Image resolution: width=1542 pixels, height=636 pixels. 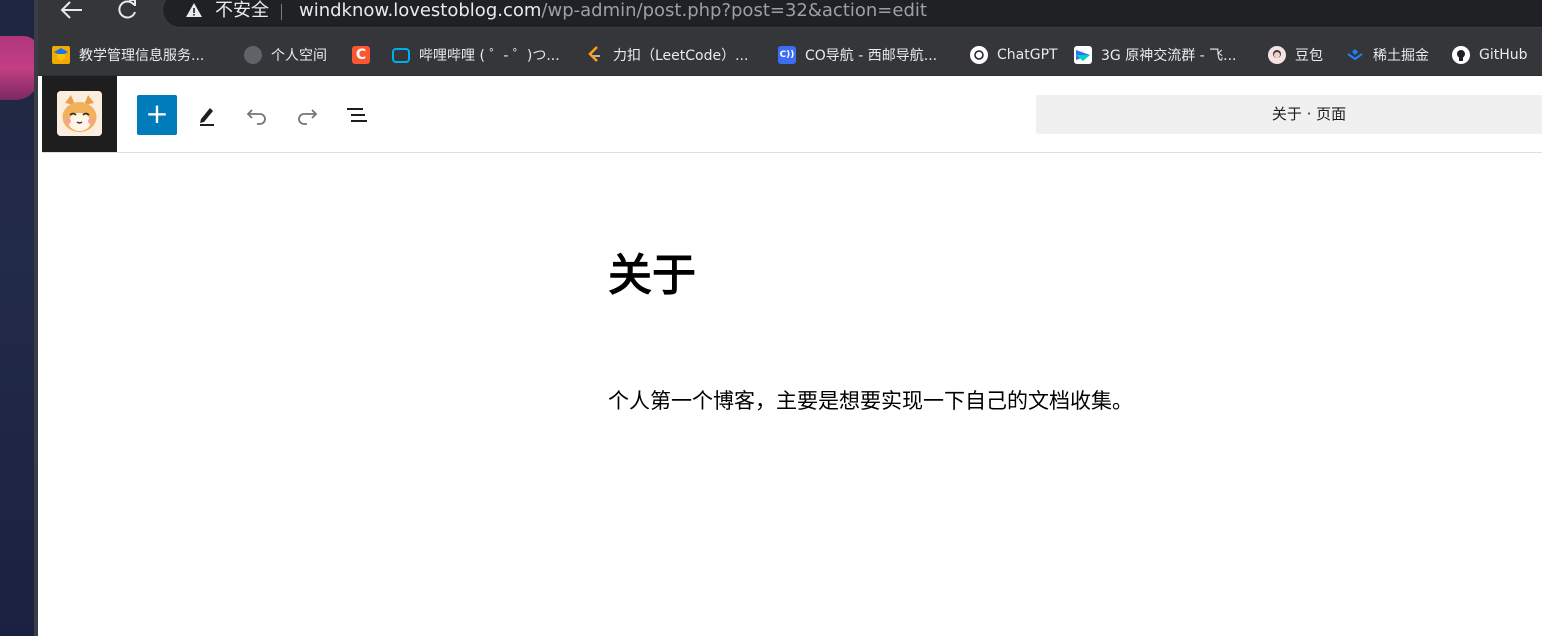 I want to click on bookmark-doubao: 豆包, so click(x=1295, y=55).